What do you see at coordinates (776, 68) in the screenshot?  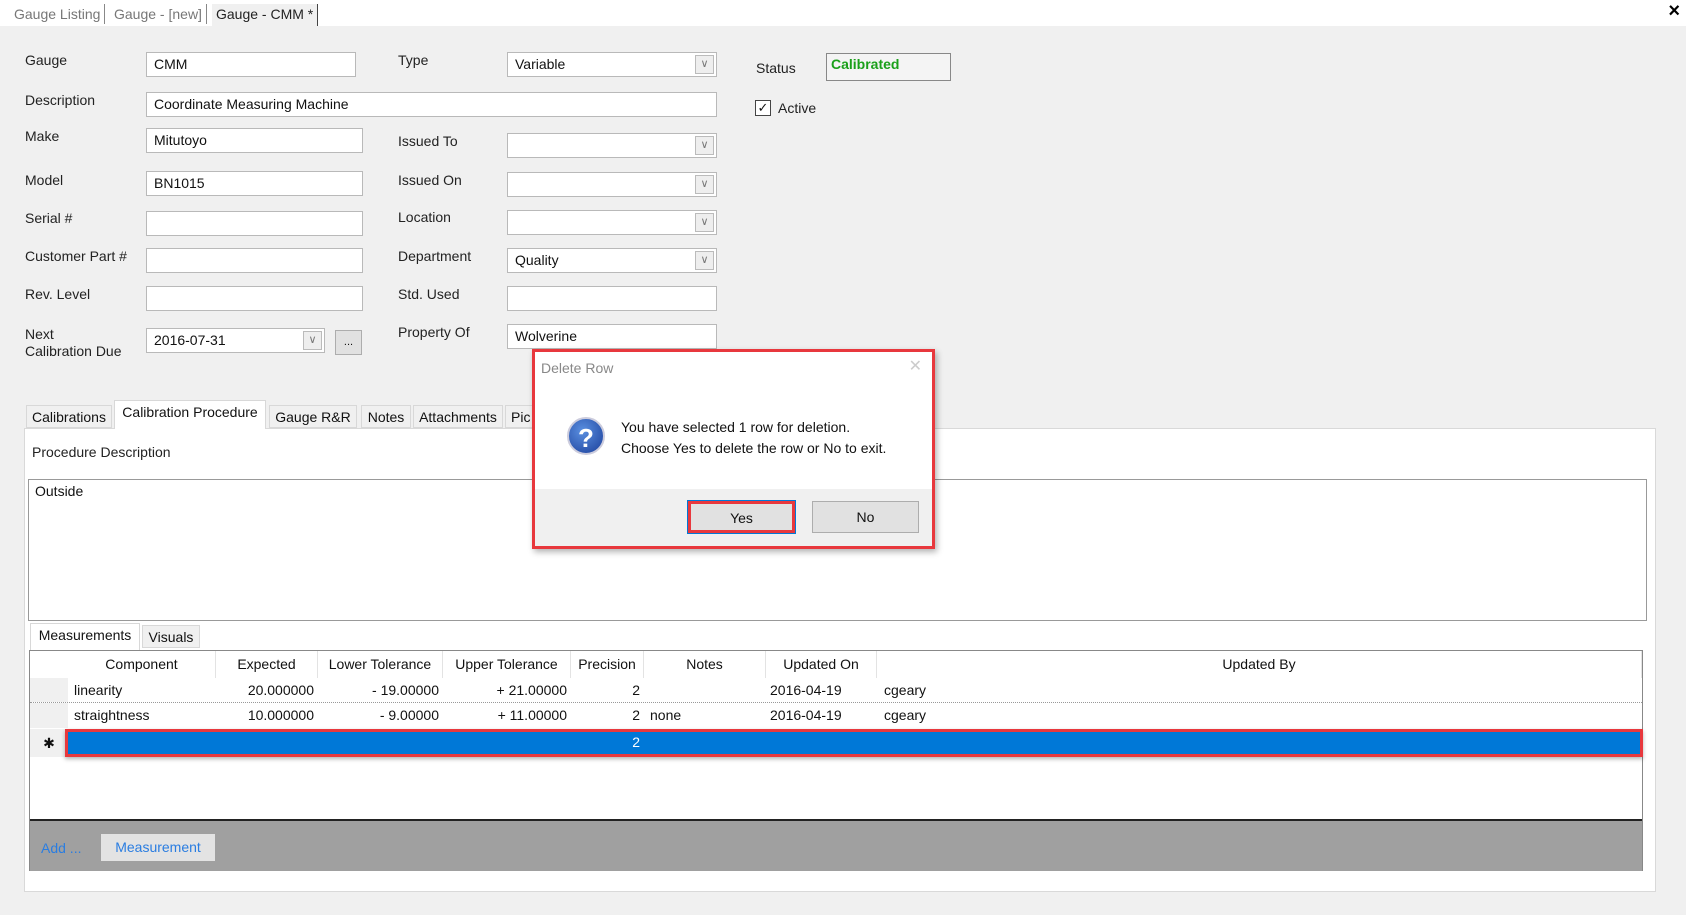 I see `status-label: Status` at bounding box center [776, 68].